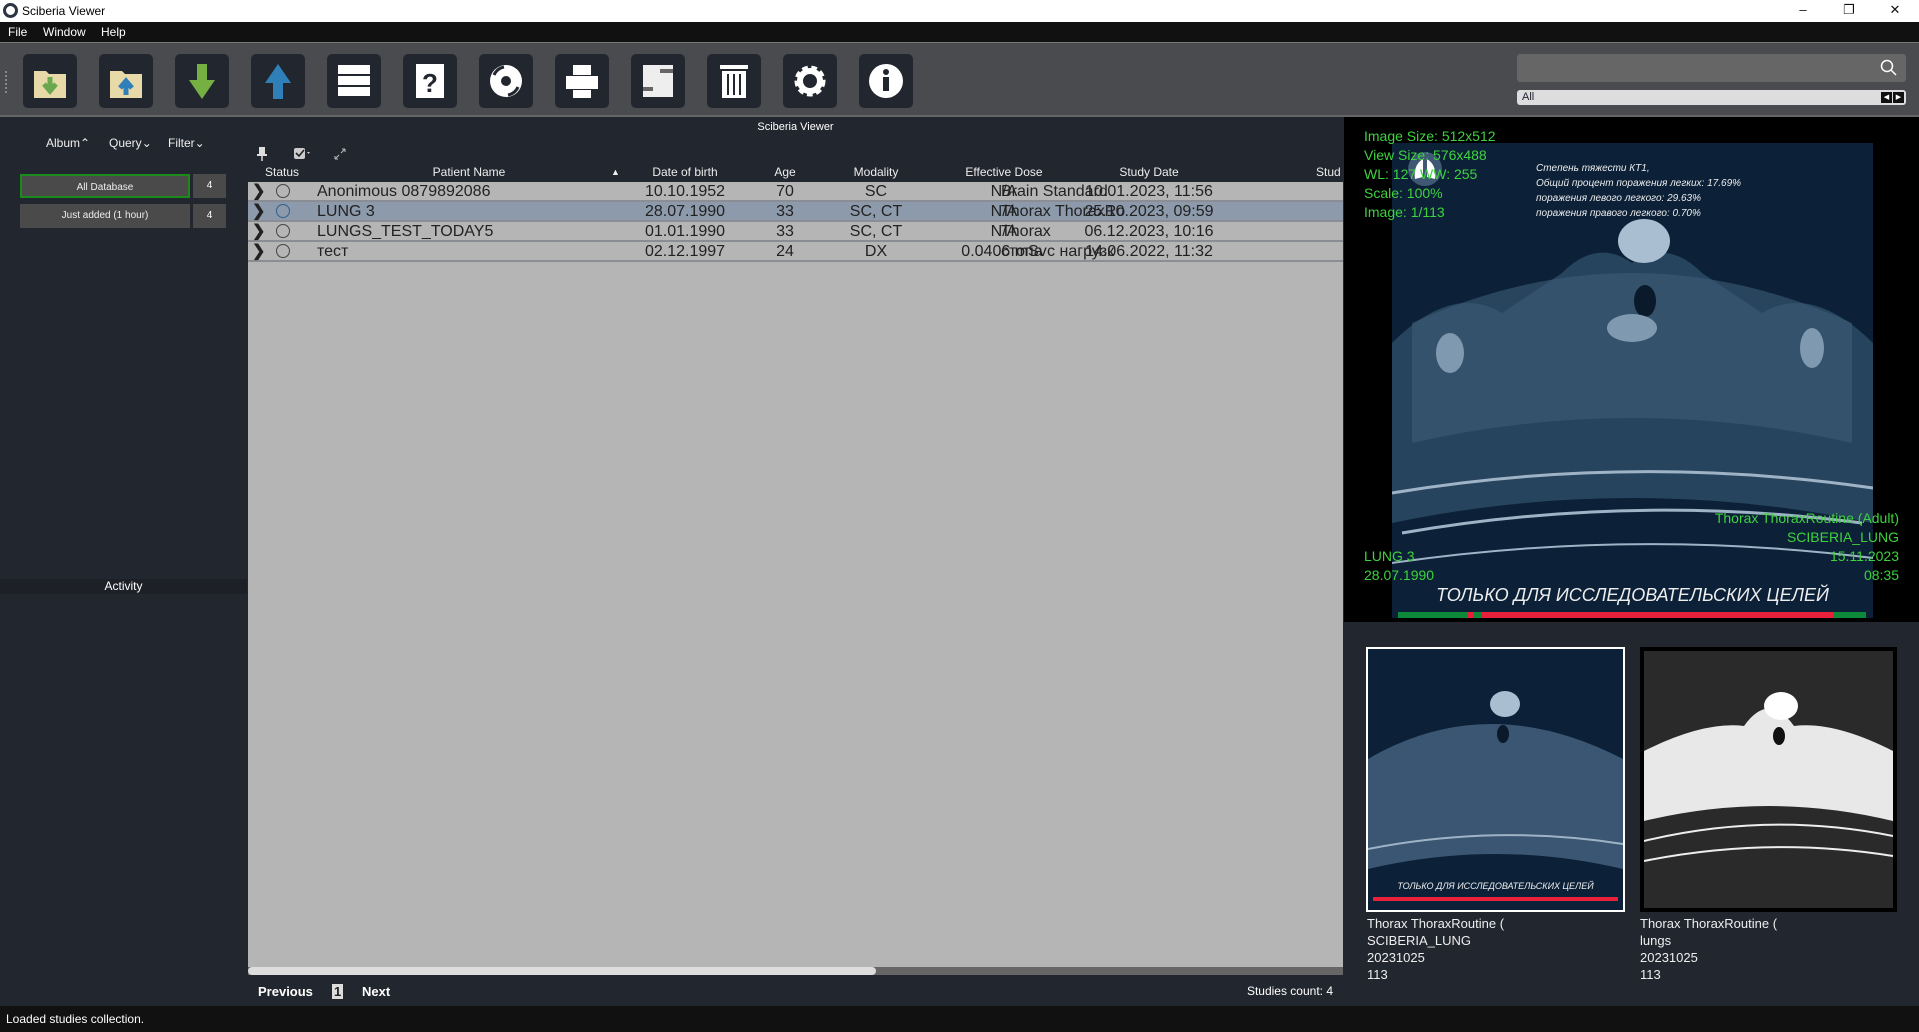  What do you see at coordinates (1898, 97) in the screenshot?
I see `scope-next-icon: ▶` at bounding box center [1898, 97].